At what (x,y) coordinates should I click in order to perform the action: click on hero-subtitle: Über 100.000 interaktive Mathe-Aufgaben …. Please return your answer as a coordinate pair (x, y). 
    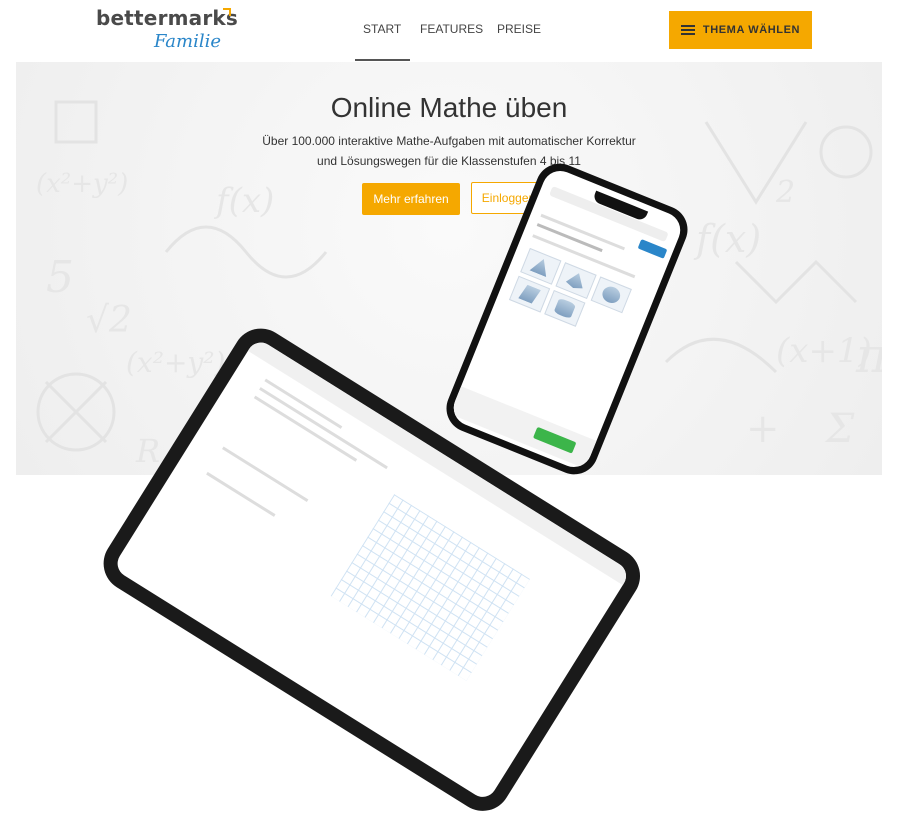
    Looking at the image, I should click on (449, 151).